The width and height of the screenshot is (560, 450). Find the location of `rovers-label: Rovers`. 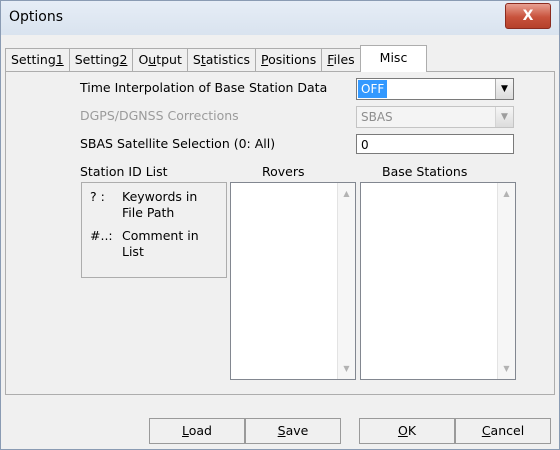

rovers-label: Rovers is located at coordinates (283, 171).